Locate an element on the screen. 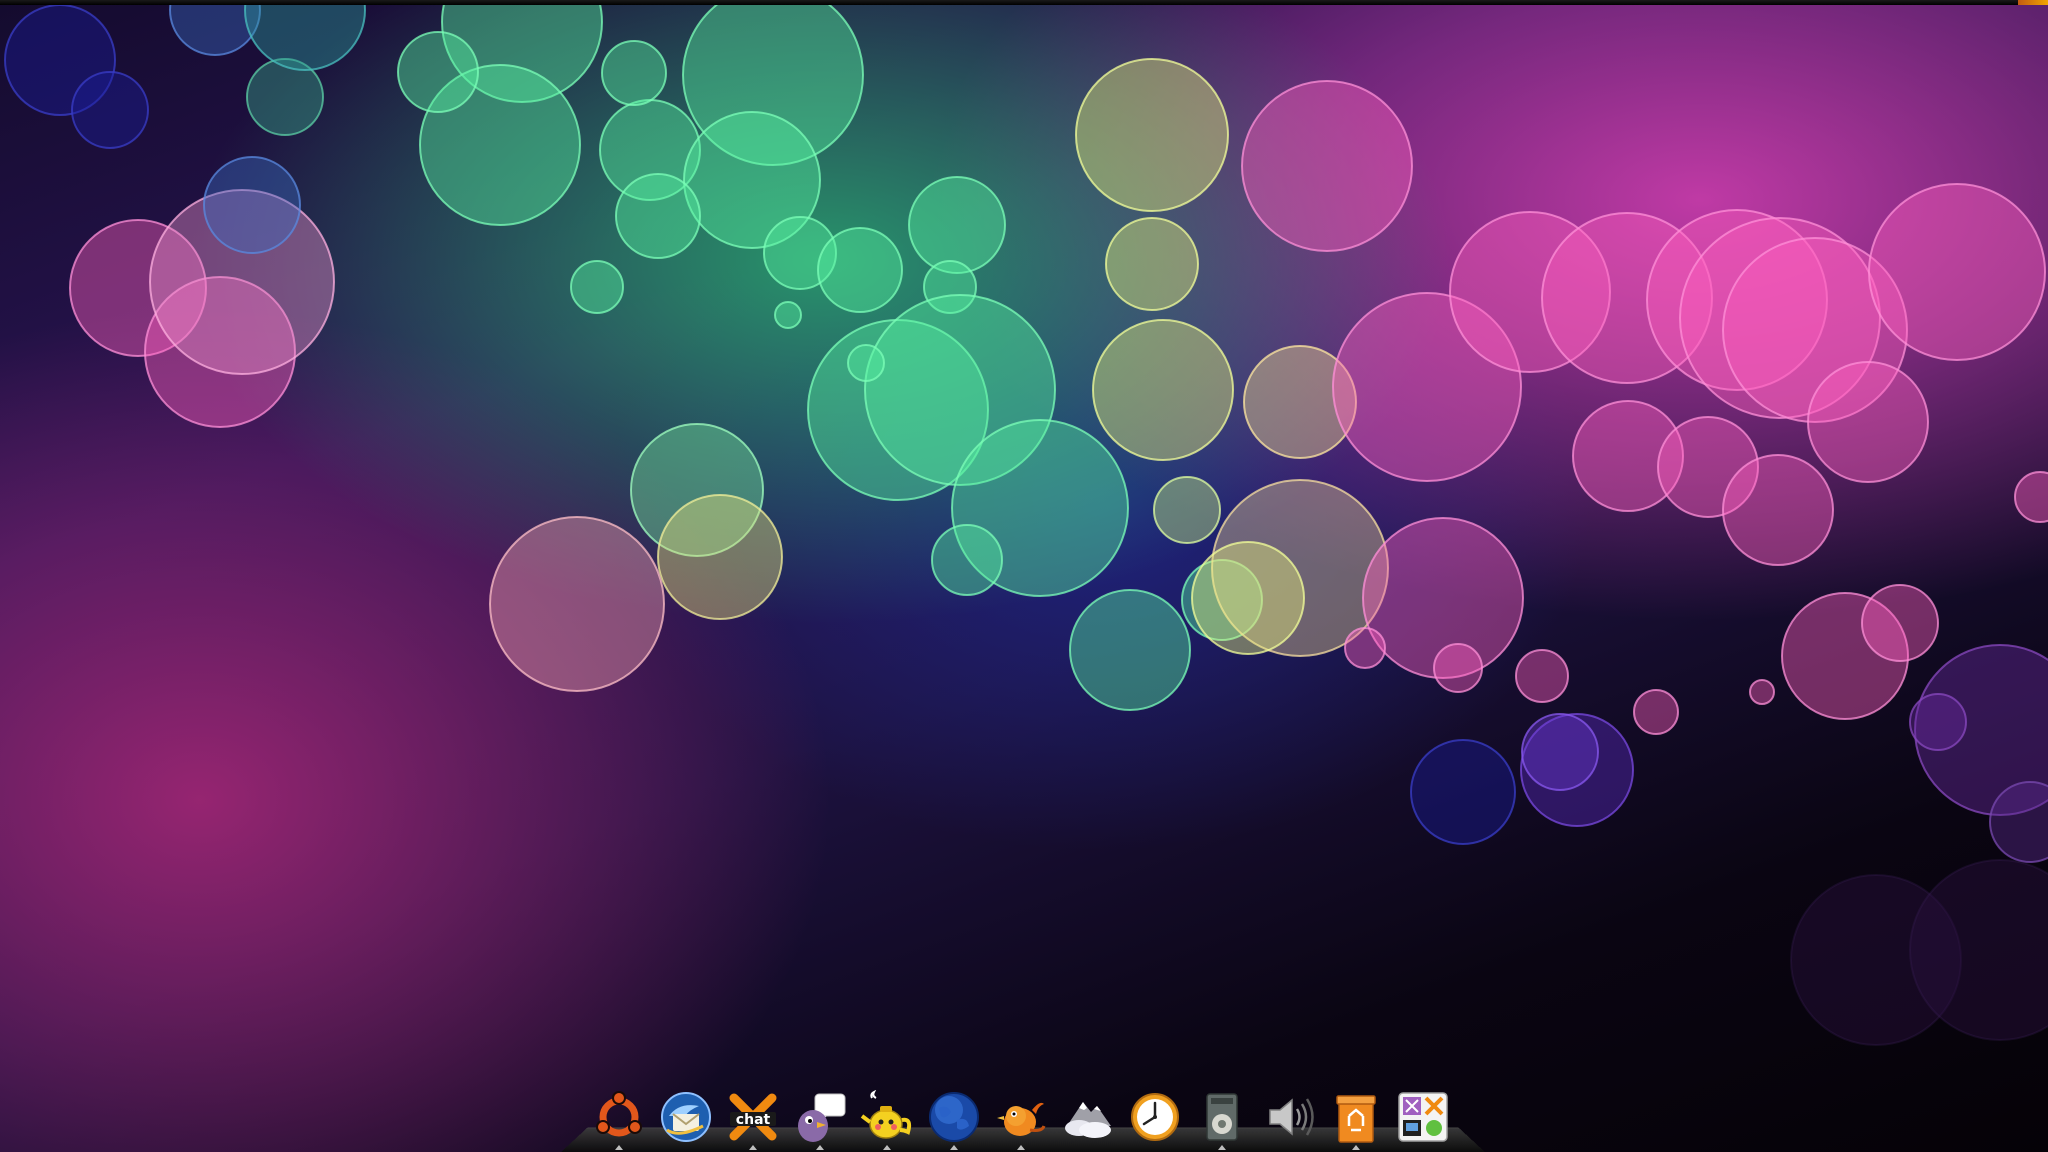  dock-item-ubuntu is located at coordinates (619, 1119).